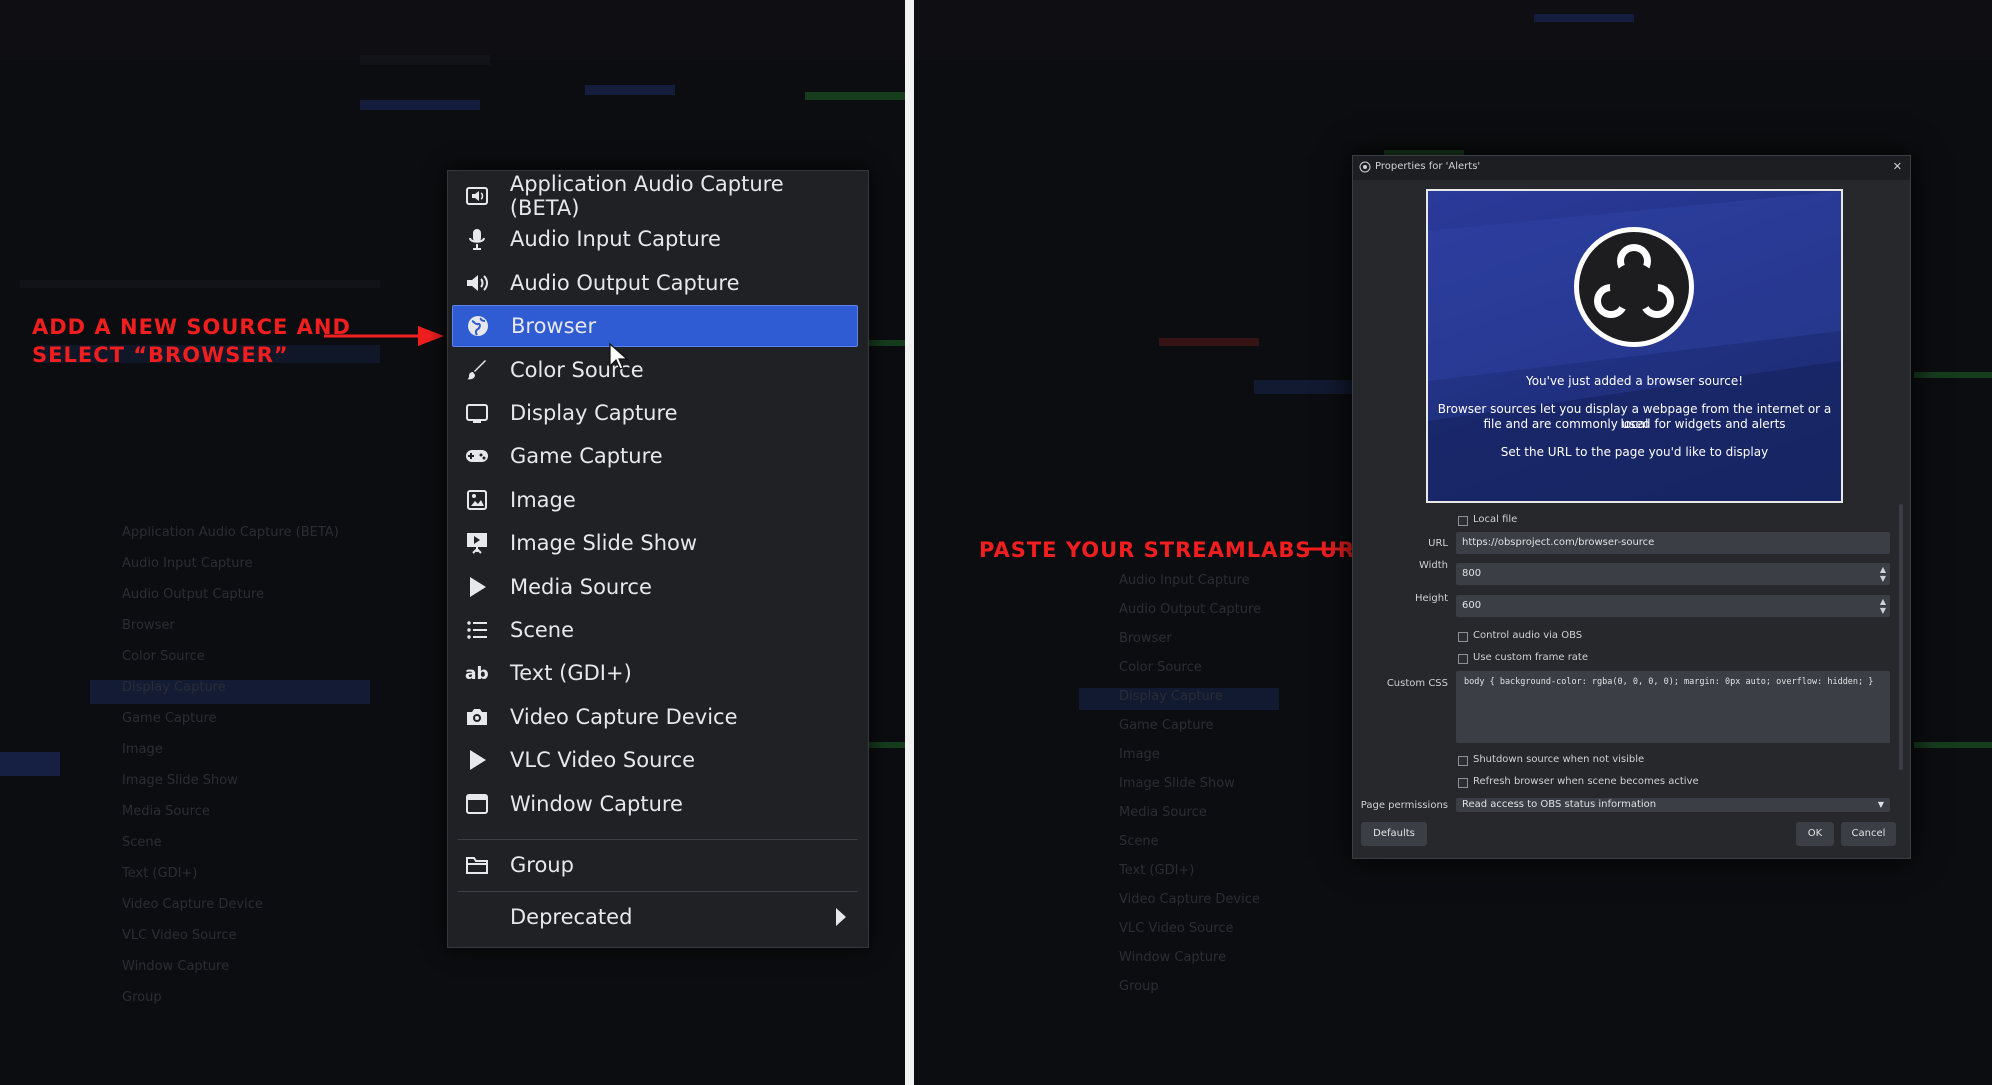 The height and width of the screenshot is (1085, 1992). Describe the element at coordinates (655, 283) in the screenshot. I see `menu-item-audio-output-capture: Audio Output Capture` at that location.